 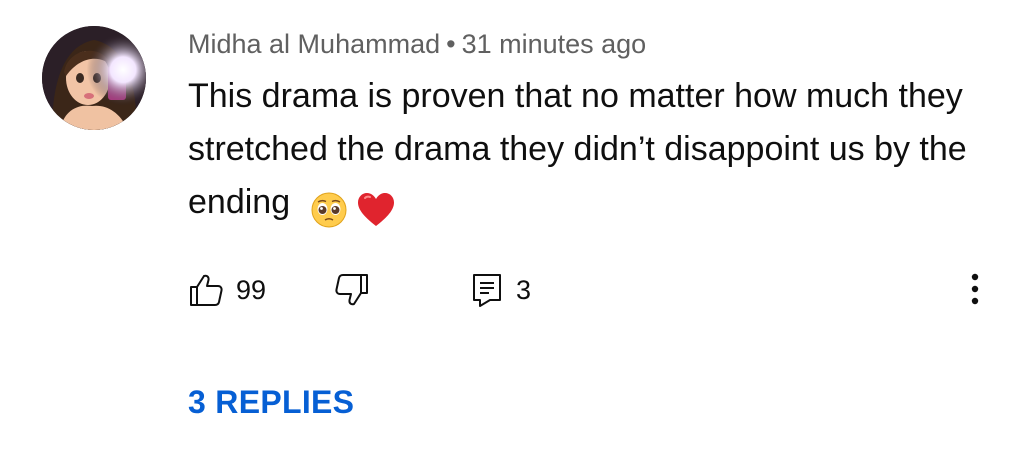 What do you see at coordinates (251, 289) in the screenshot?
I see `like-count: 99` at bounding box center [251, 289].